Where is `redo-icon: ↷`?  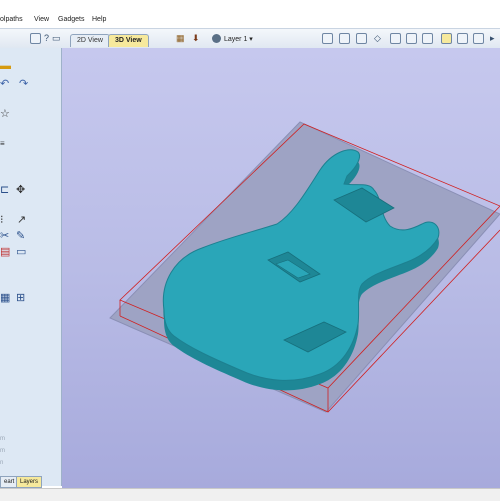 redo-icon: ↷ is located at coordinates (23, 84).